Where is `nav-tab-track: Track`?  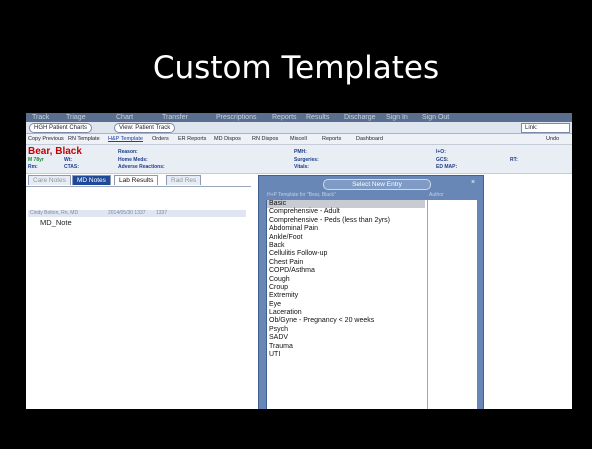
nav-tab-track: Track is located at coordinates (40, 117).